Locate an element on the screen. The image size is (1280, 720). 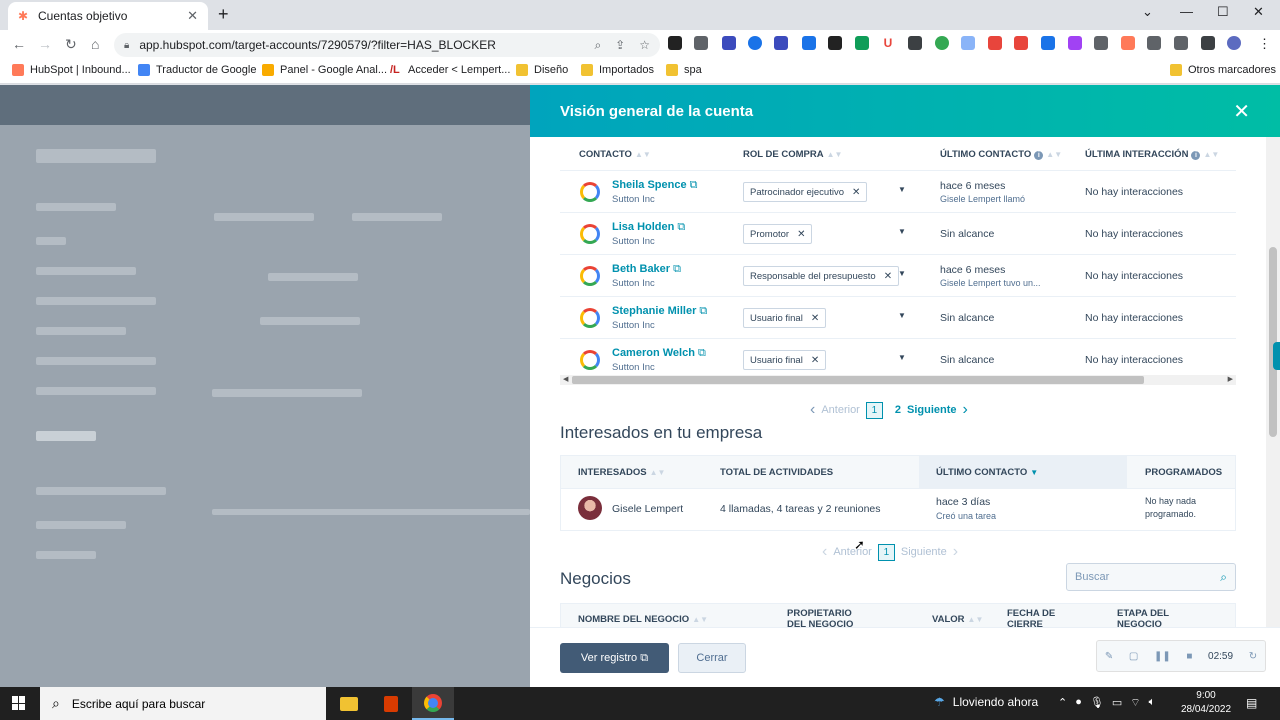
new-tab-button: + is located at coordinates (223, 14).